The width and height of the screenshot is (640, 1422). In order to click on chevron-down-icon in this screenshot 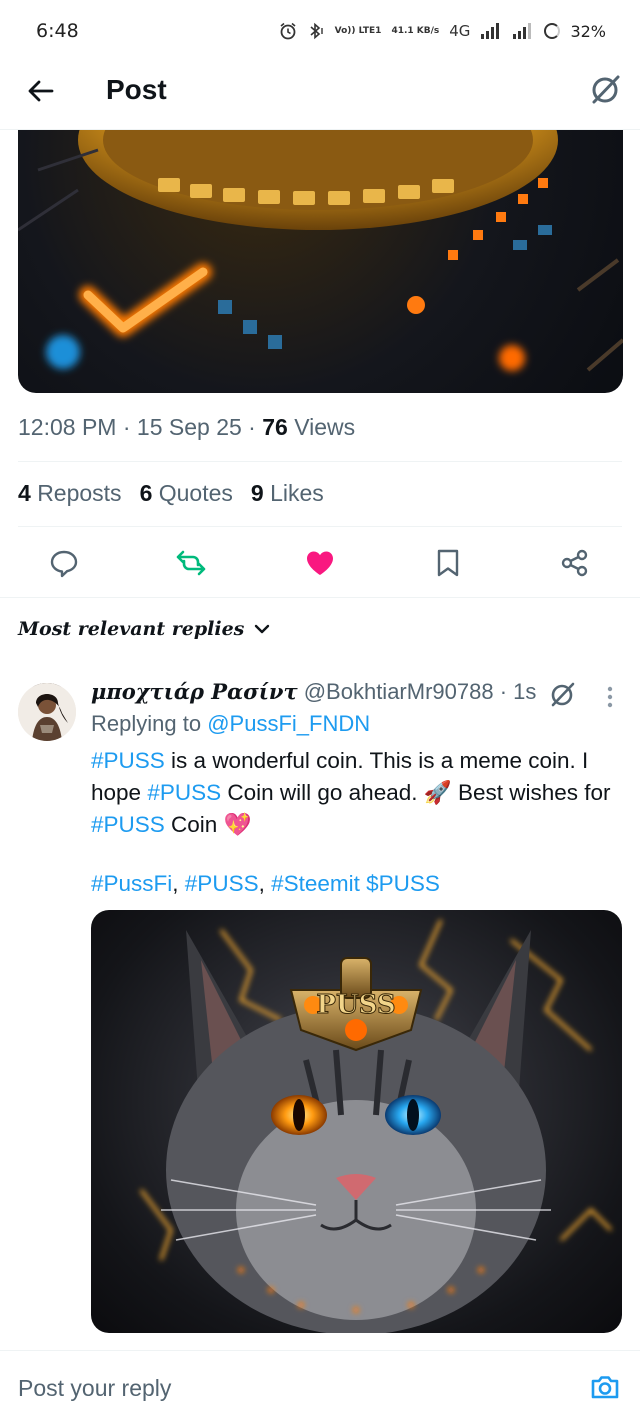, I will do `click(262, 629)`.